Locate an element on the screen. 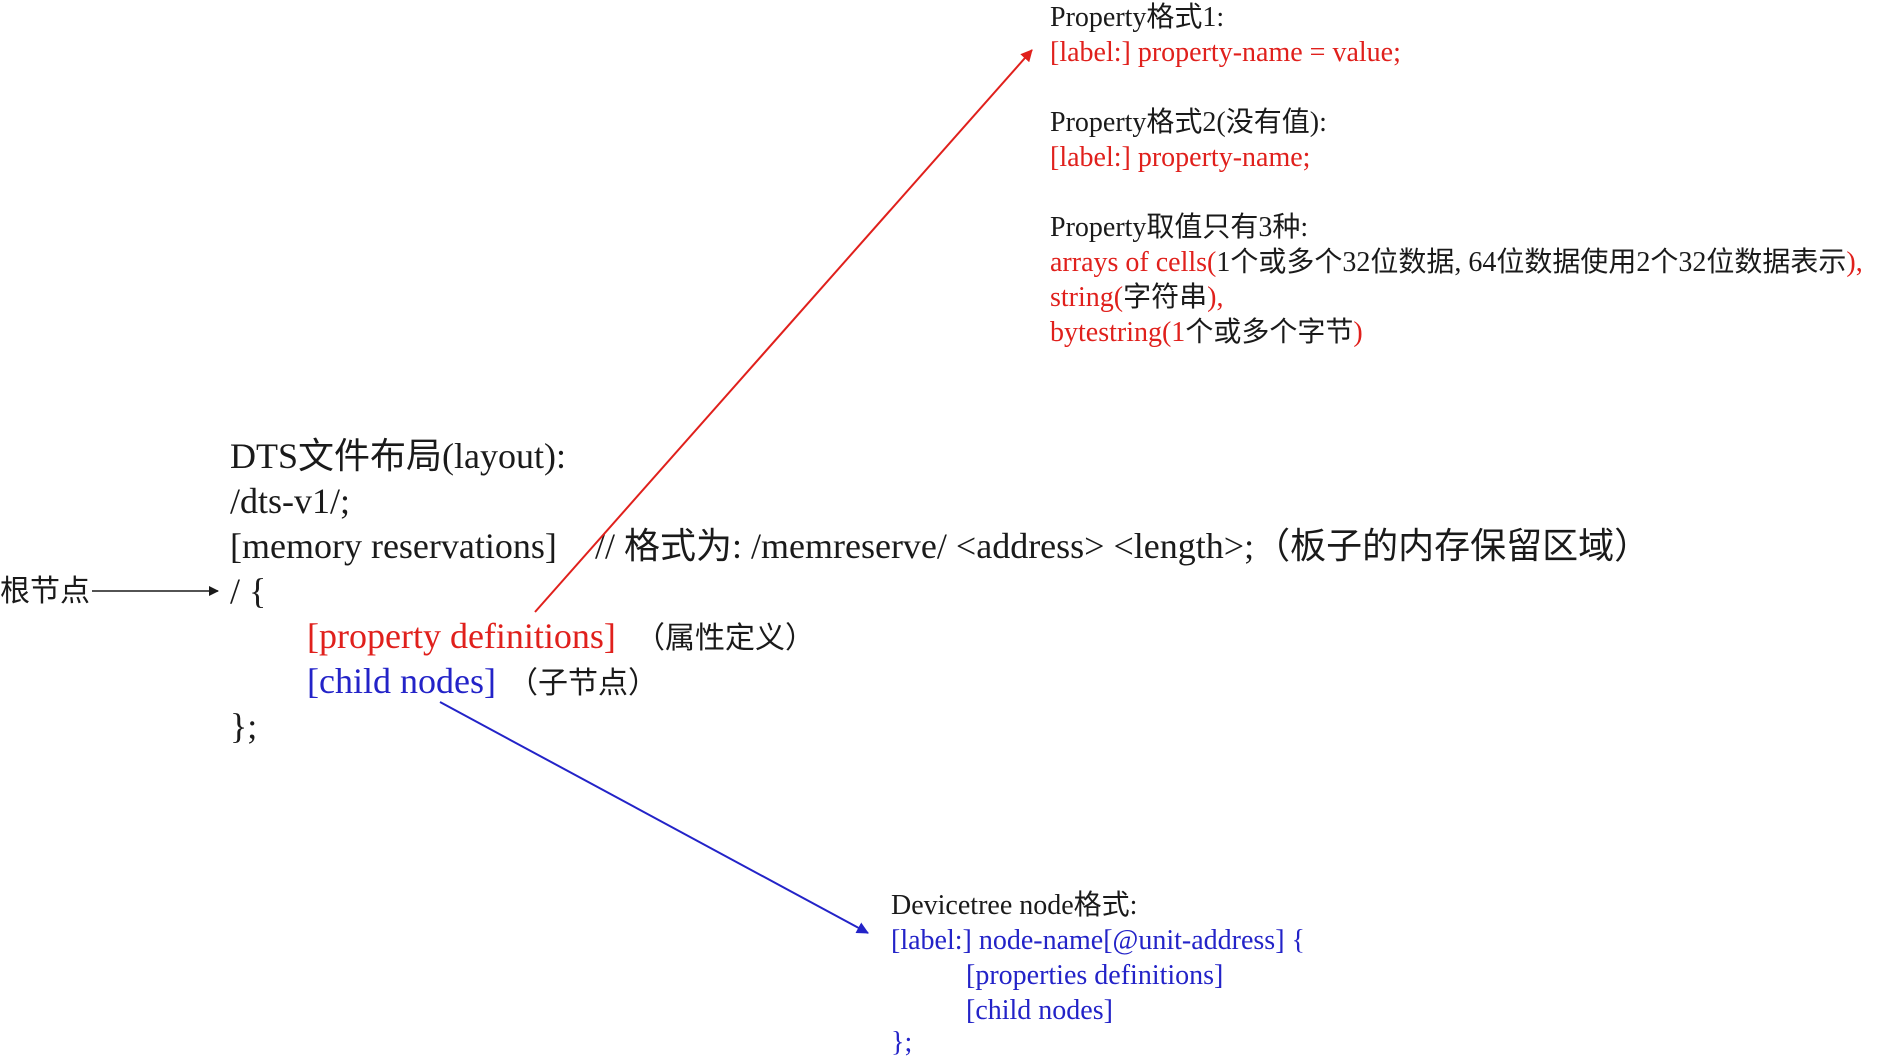  layout-child-nodes: [child nodes] is located at coordinates (401, 681).